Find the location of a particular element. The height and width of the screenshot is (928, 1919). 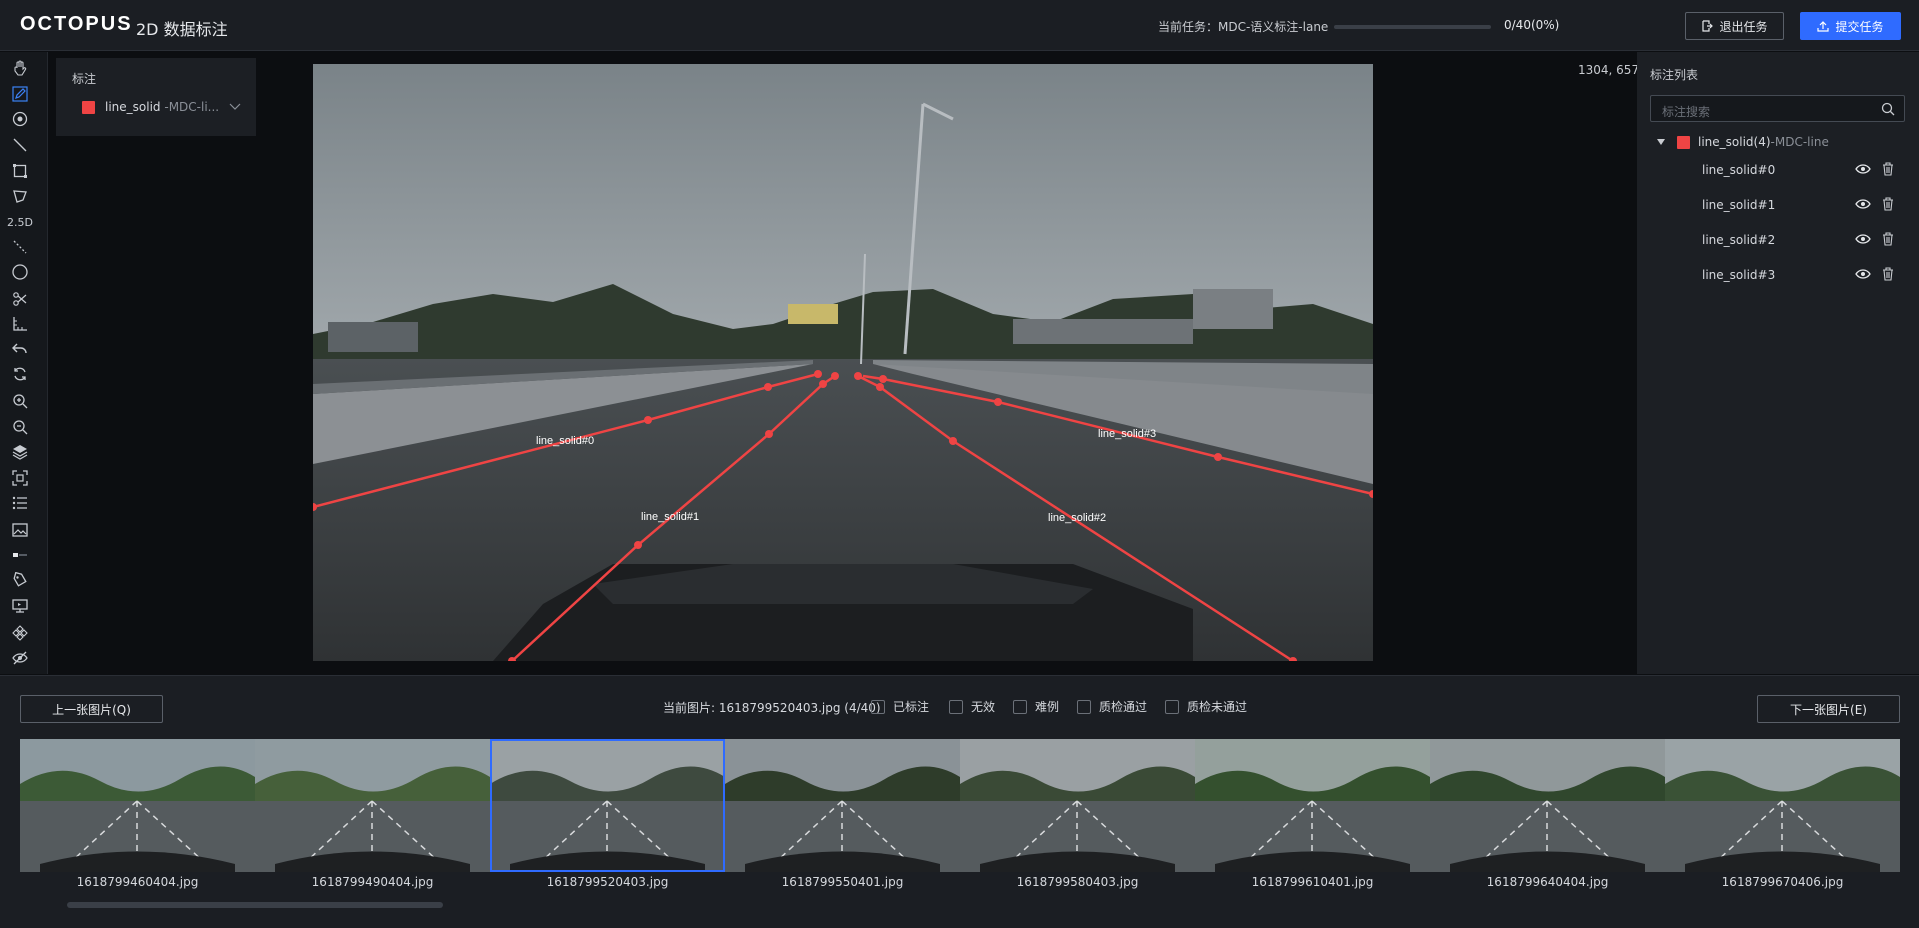

line-icon is located at coordinates (20, 145).